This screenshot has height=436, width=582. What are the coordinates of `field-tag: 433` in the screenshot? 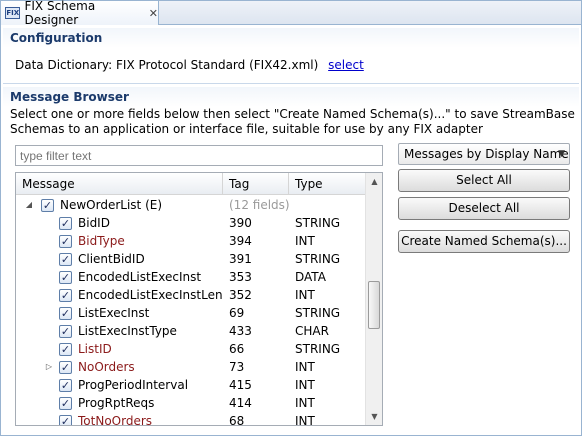 It's located at (240, 331).